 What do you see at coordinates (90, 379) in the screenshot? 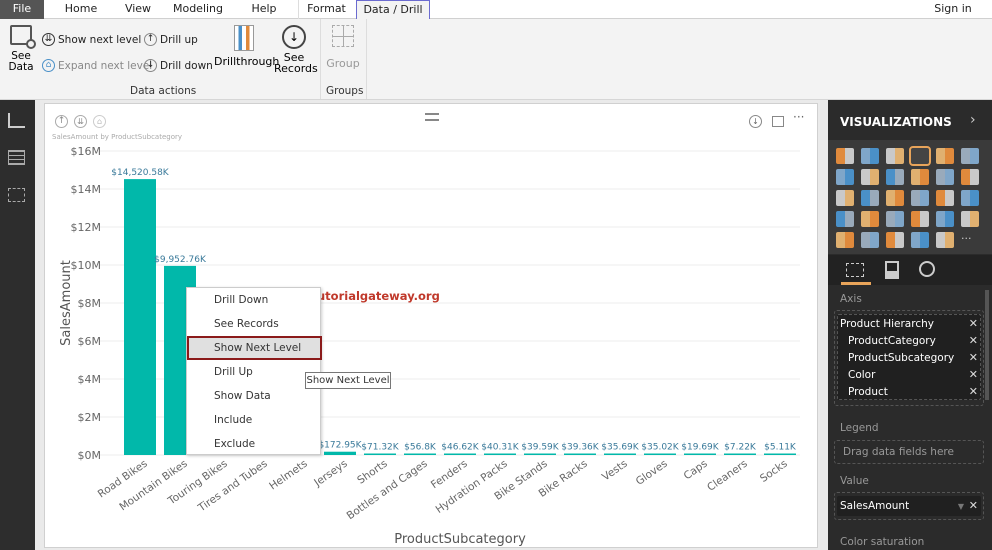
I see `y-tick-label: $4M` at bounding box center [90, 379].